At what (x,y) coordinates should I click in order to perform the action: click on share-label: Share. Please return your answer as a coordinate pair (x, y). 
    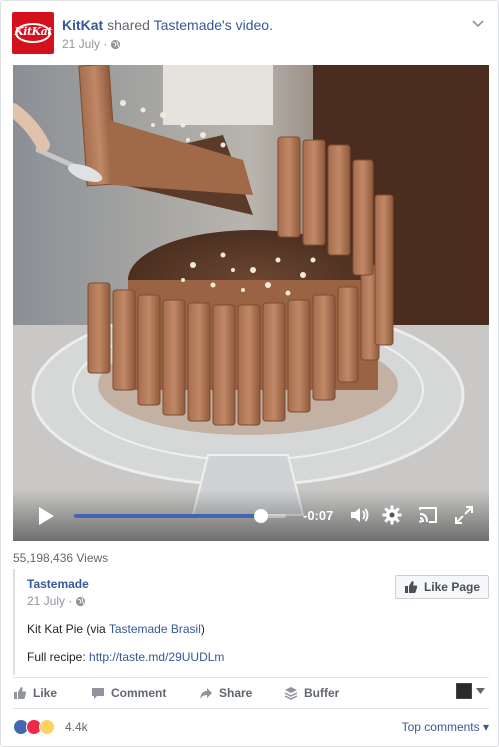
    Looking at the image, I should click on (236, 693).